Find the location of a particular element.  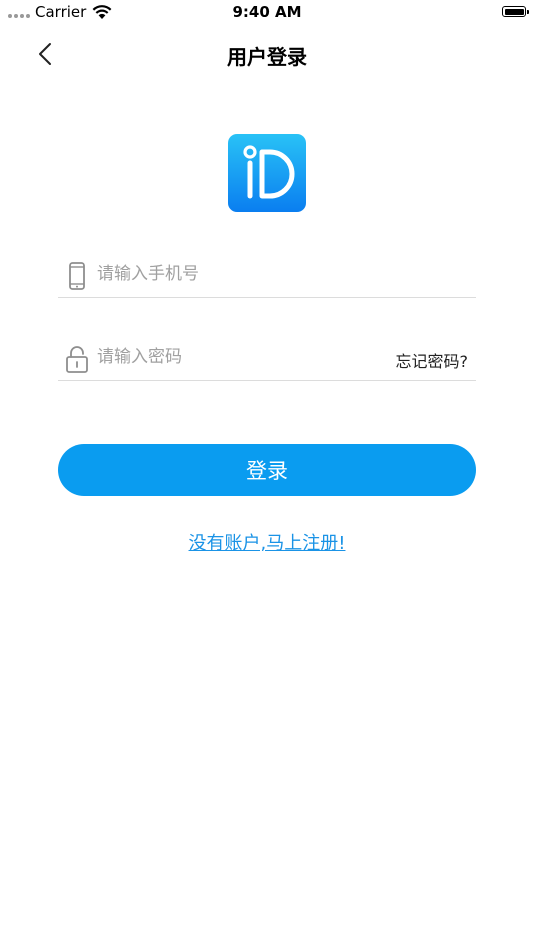

status-bar: Carrier 9:40 AM is located at coordinates (267, 13).